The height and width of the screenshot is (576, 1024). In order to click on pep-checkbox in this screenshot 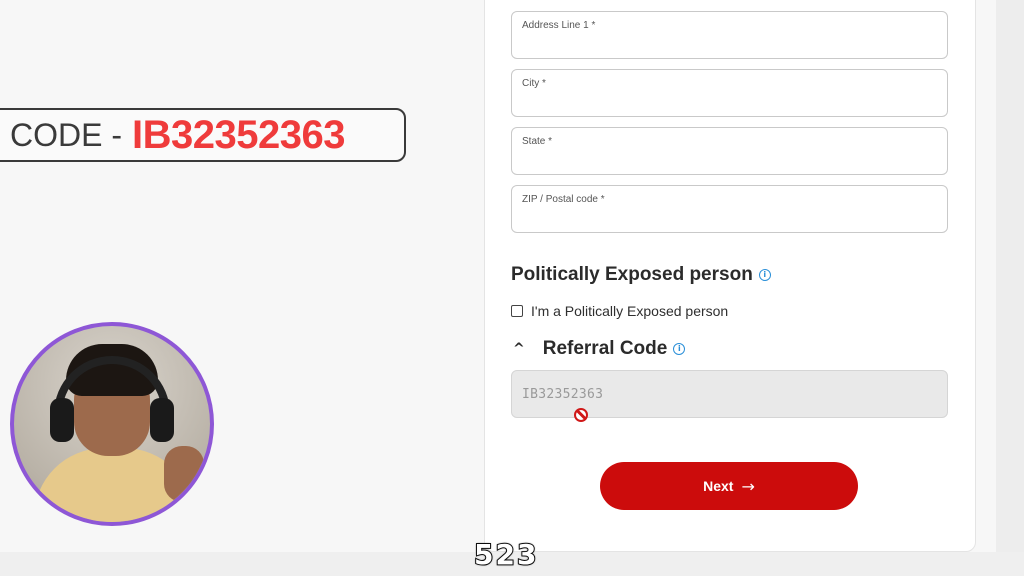, I will do `click(517, 311)`.